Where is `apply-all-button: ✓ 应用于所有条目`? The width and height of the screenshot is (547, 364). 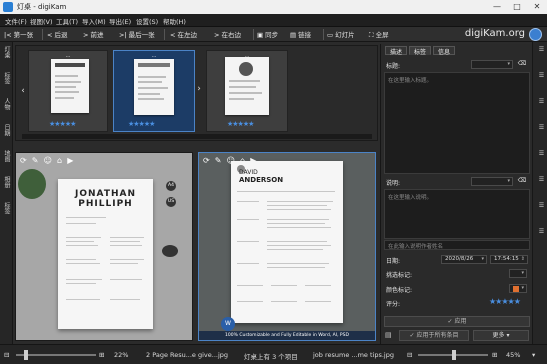 apply-all-button: ✓ 应用于所有条目 is located at coordinates (434, 335).